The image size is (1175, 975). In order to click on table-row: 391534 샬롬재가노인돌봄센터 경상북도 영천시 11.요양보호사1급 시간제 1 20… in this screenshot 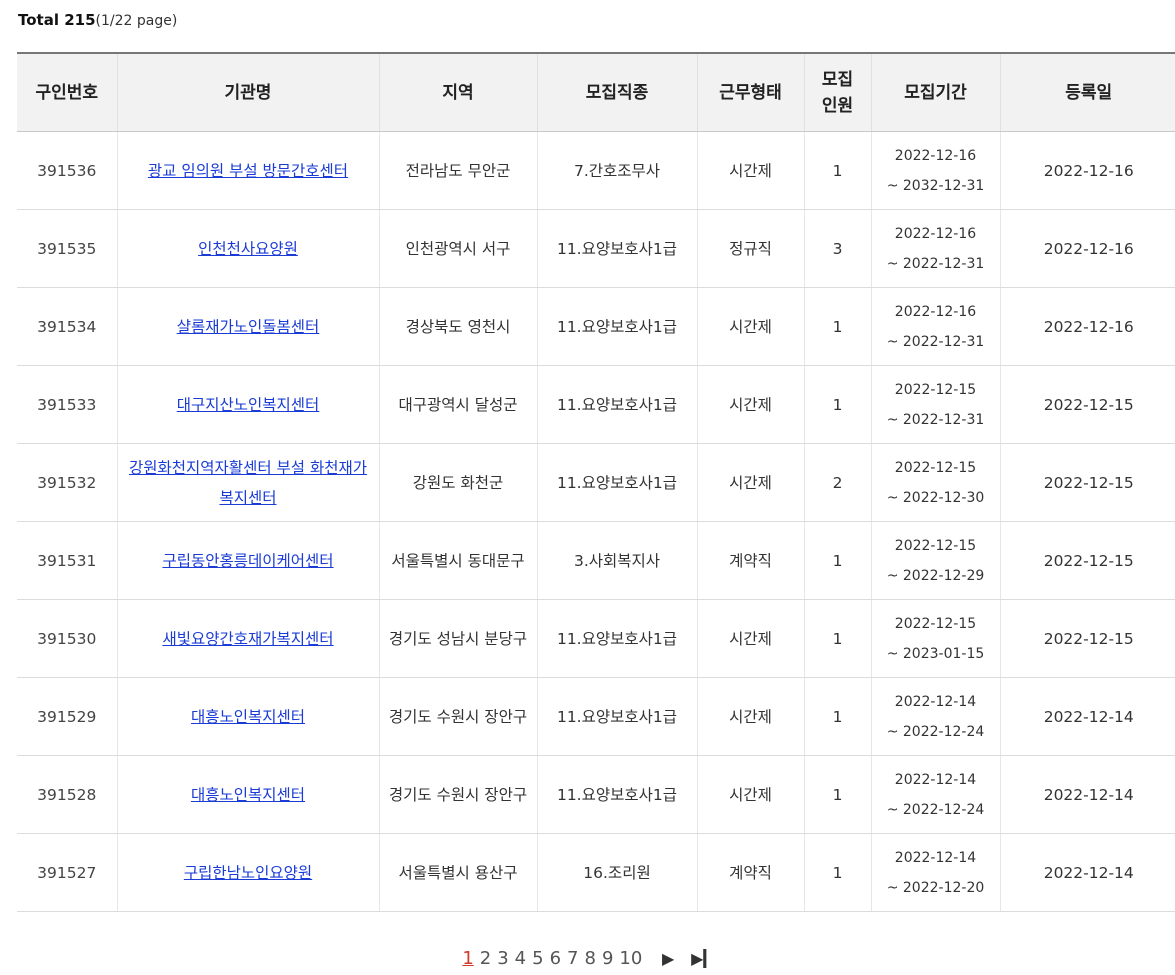, I will do `click(596, 326)`.